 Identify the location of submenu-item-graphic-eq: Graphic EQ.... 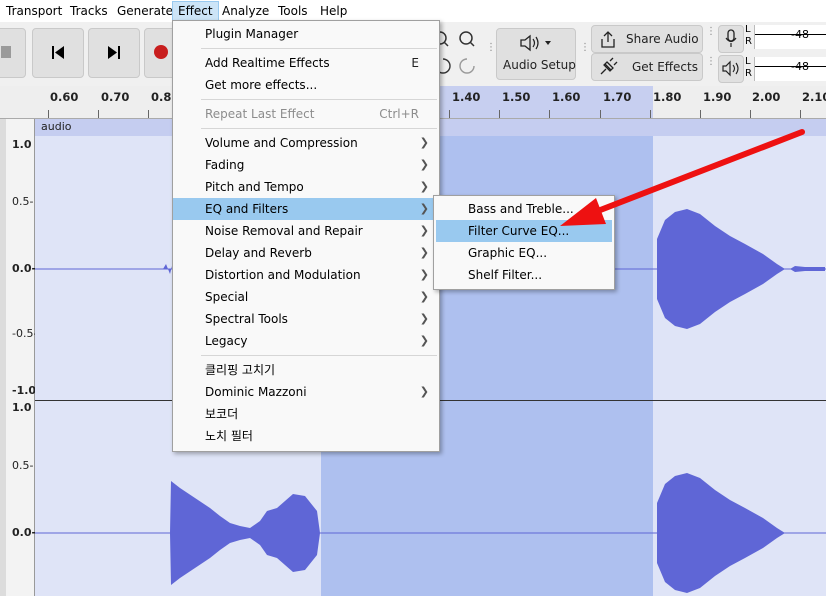
(524, 253).